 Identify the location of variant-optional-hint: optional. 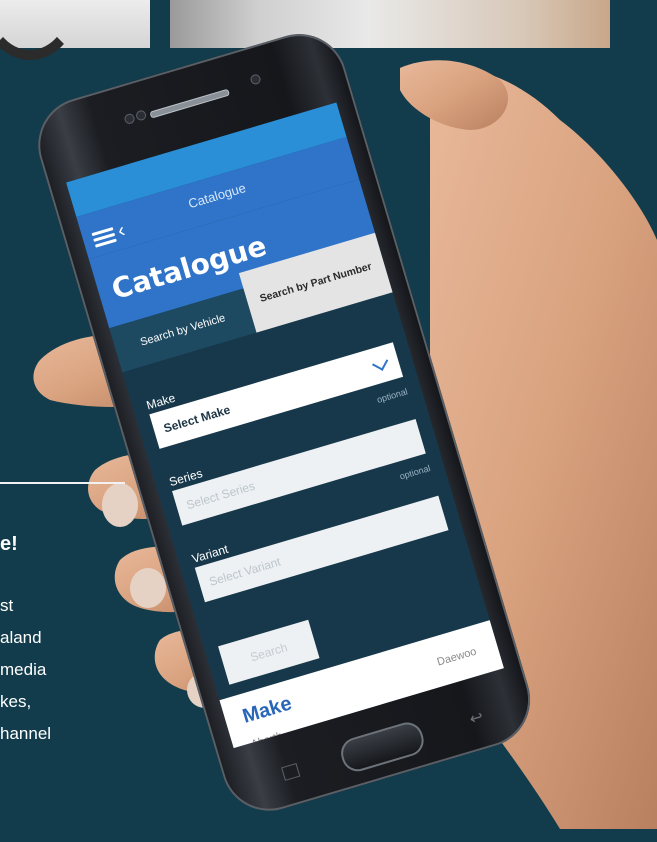
(415, 472).